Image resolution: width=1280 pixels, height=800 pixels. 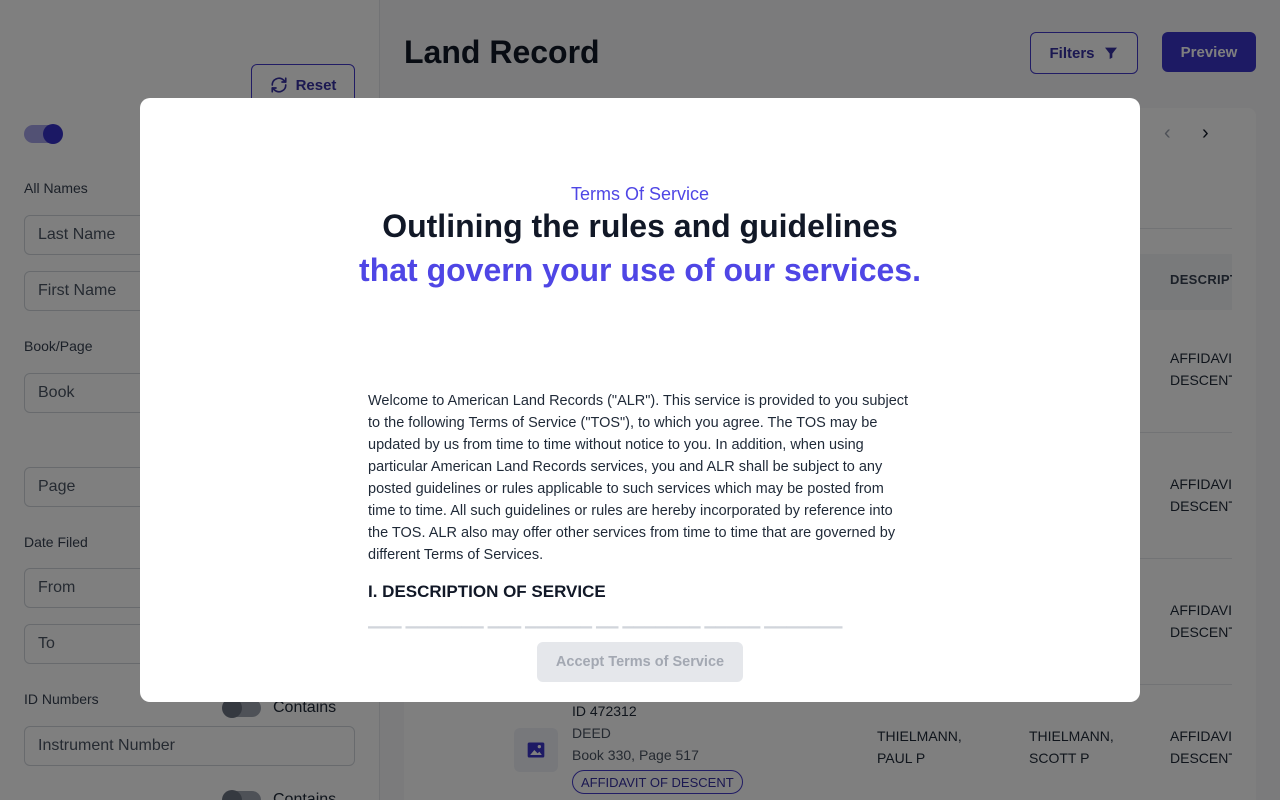 What do you see at coordinates (640, 194) in the screenshot?
I see `modal-eyebrow: Terms Of Service` at bounding box center [640, 194].